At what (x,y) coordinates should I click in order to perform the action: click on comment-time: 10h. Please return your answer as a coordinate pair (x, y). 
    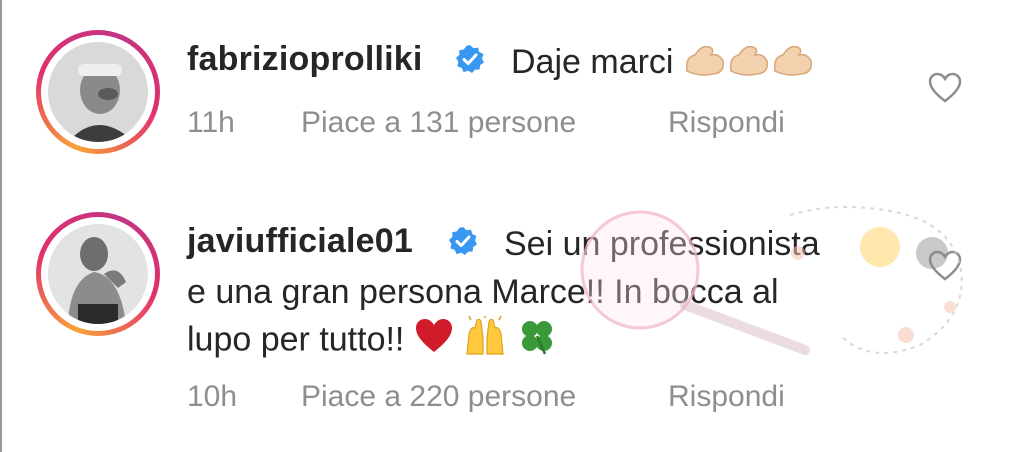
    Looking at the image, I should click on (212, 396).